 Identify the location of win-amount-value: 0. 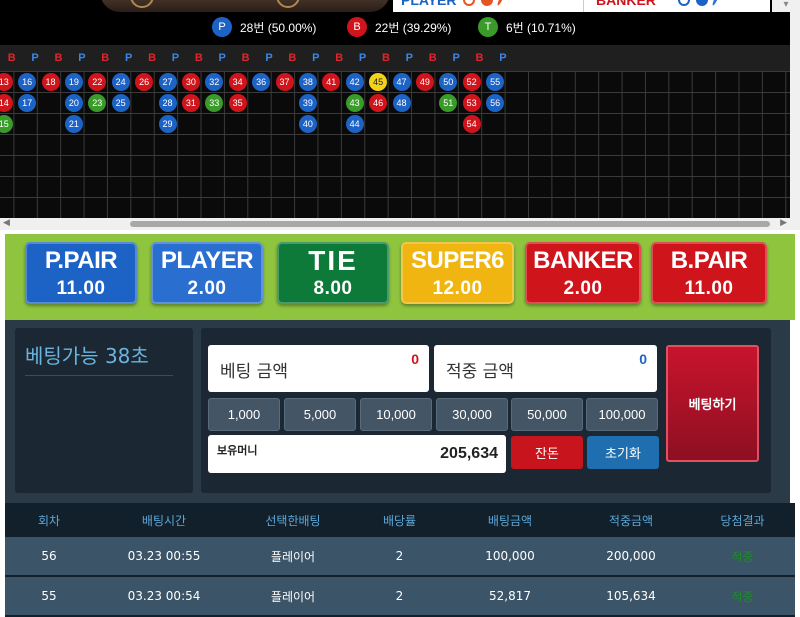
(643, 359).